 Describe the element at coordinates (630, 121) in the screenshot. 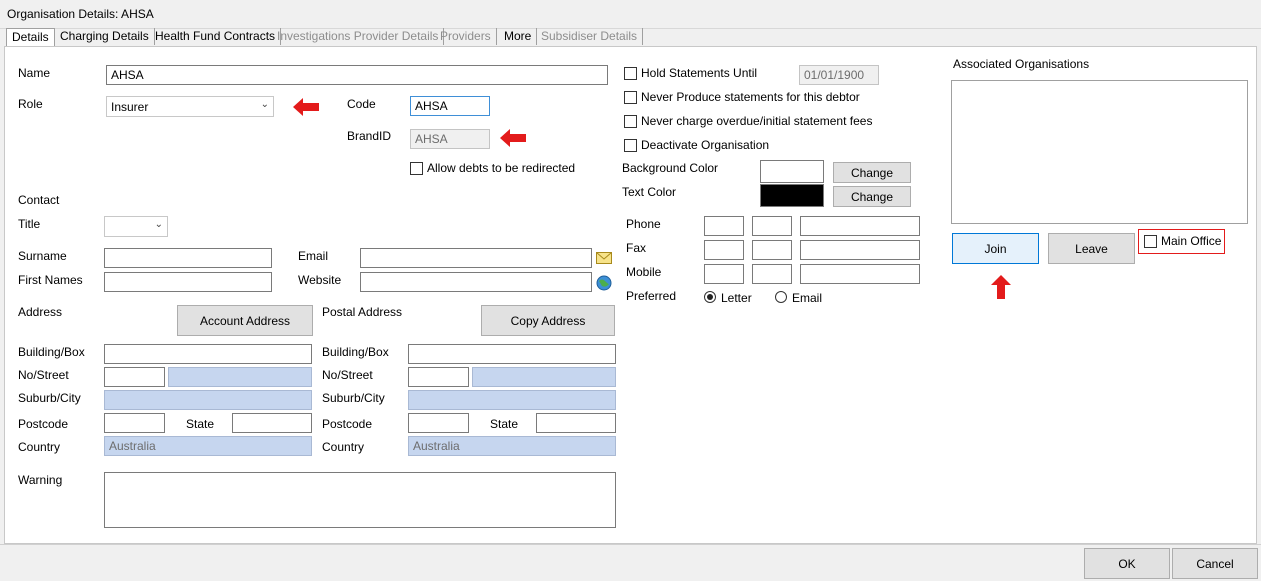

I see `never-charge-checkbox` at that location.